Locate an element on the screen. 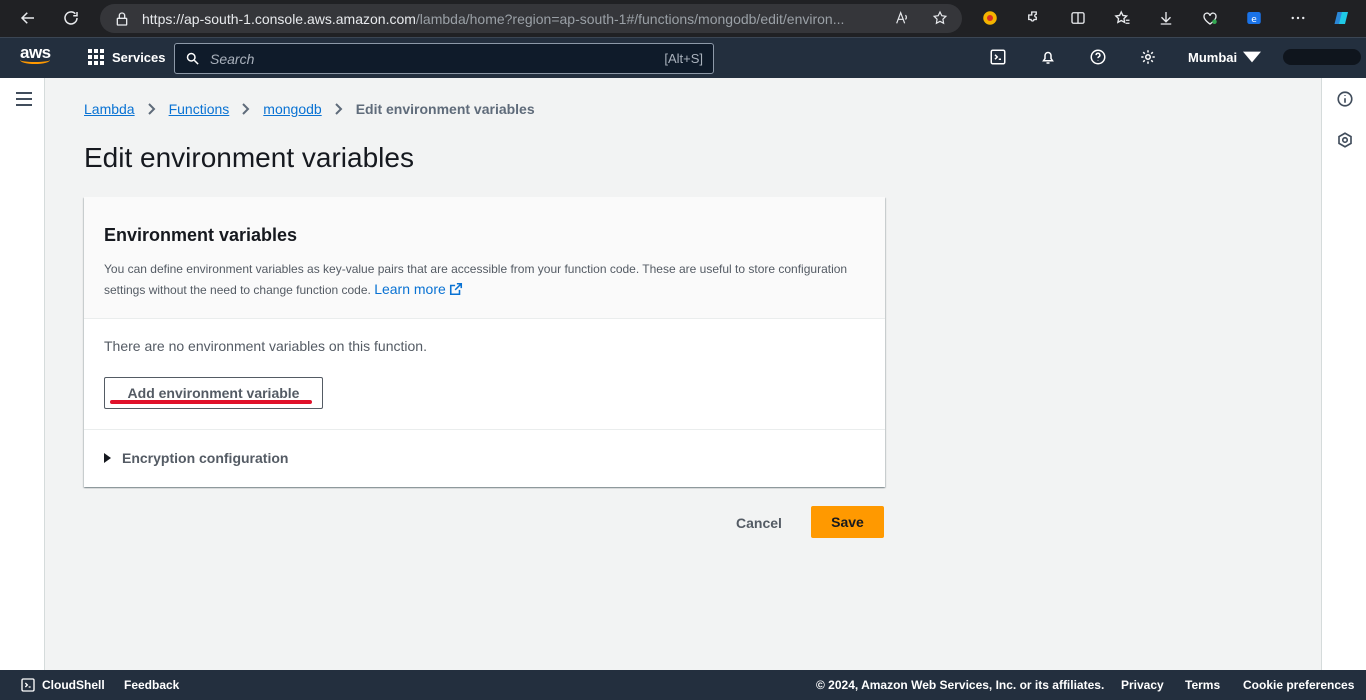 The height and width of the screenshot is (700, 1366). save-button: Save is located at coordinates (847, 522).